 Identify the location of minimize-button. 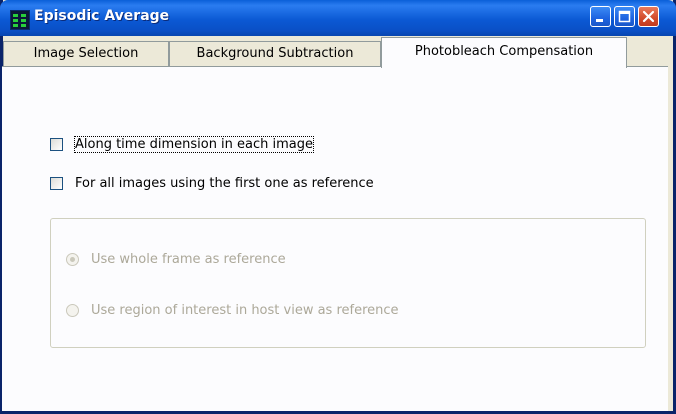
(600, 16).